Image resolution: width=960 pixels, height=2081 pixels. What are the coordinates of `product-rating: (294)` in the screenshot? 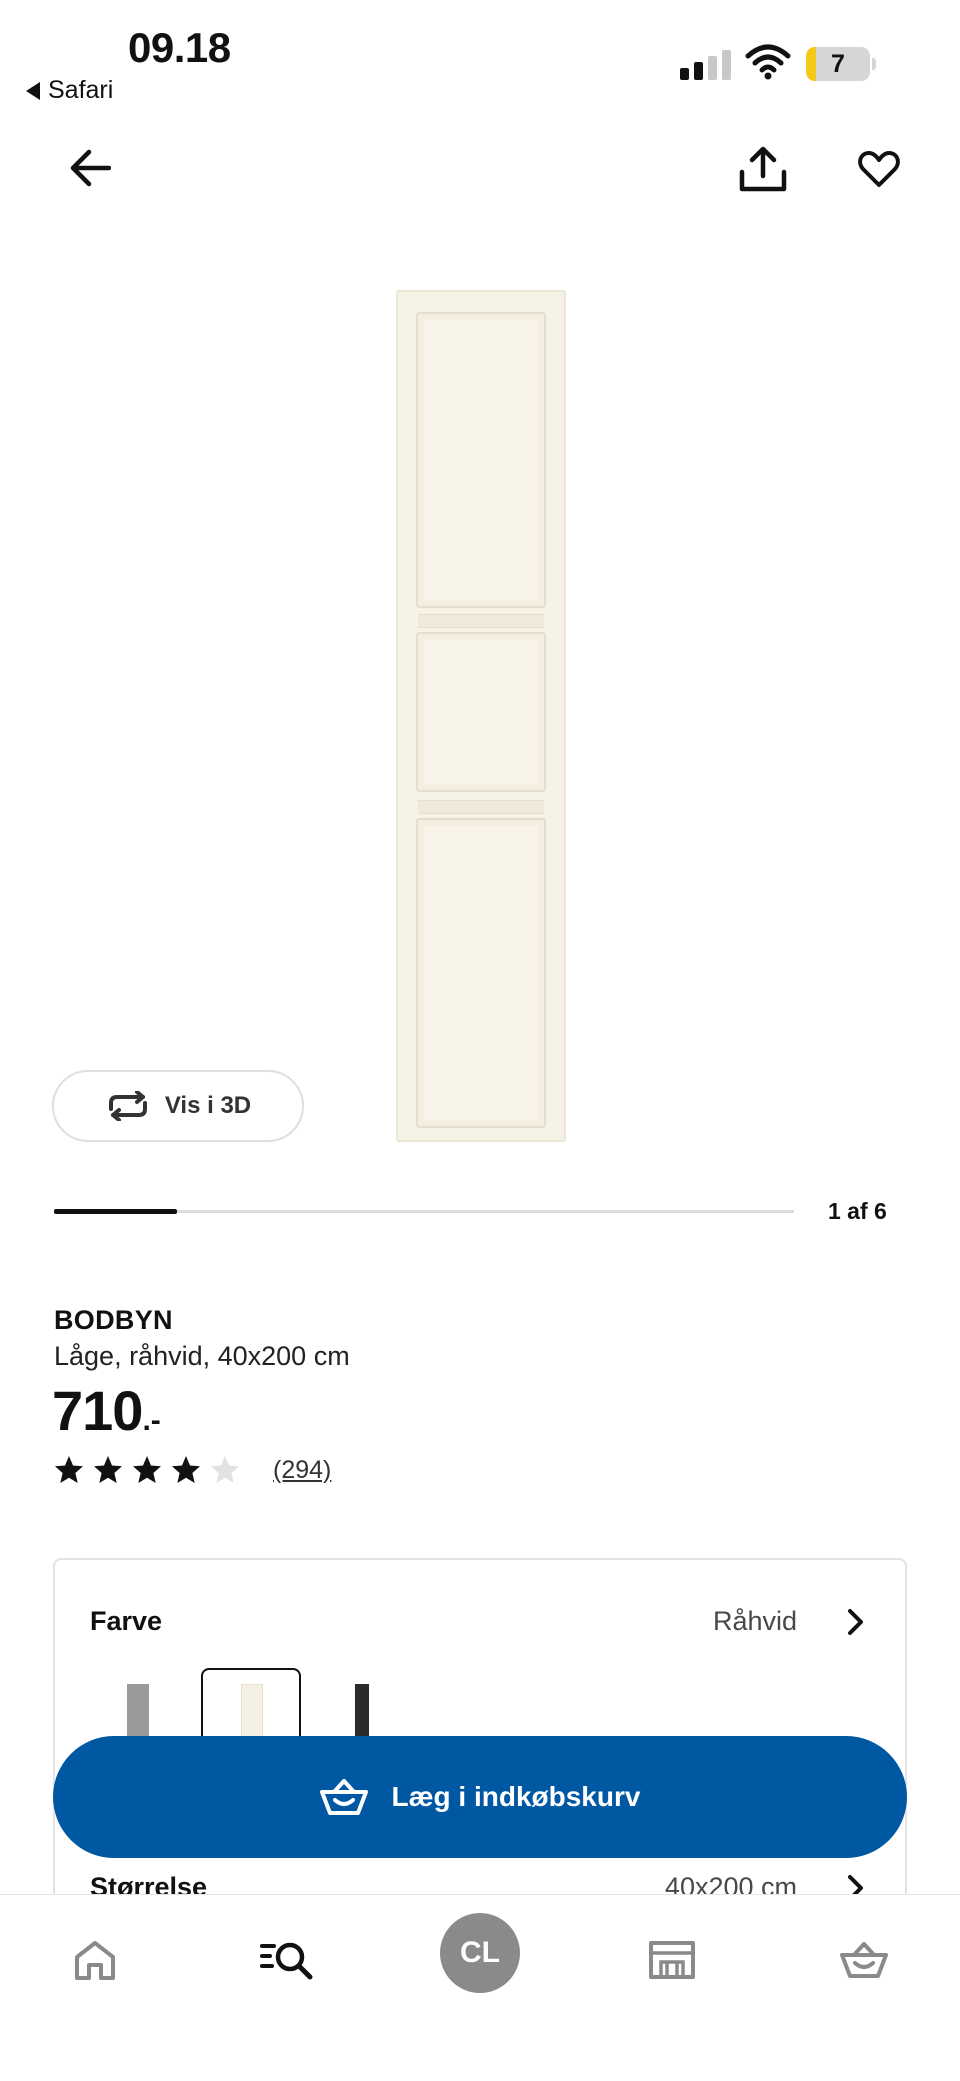 It's located at (192, 1470).